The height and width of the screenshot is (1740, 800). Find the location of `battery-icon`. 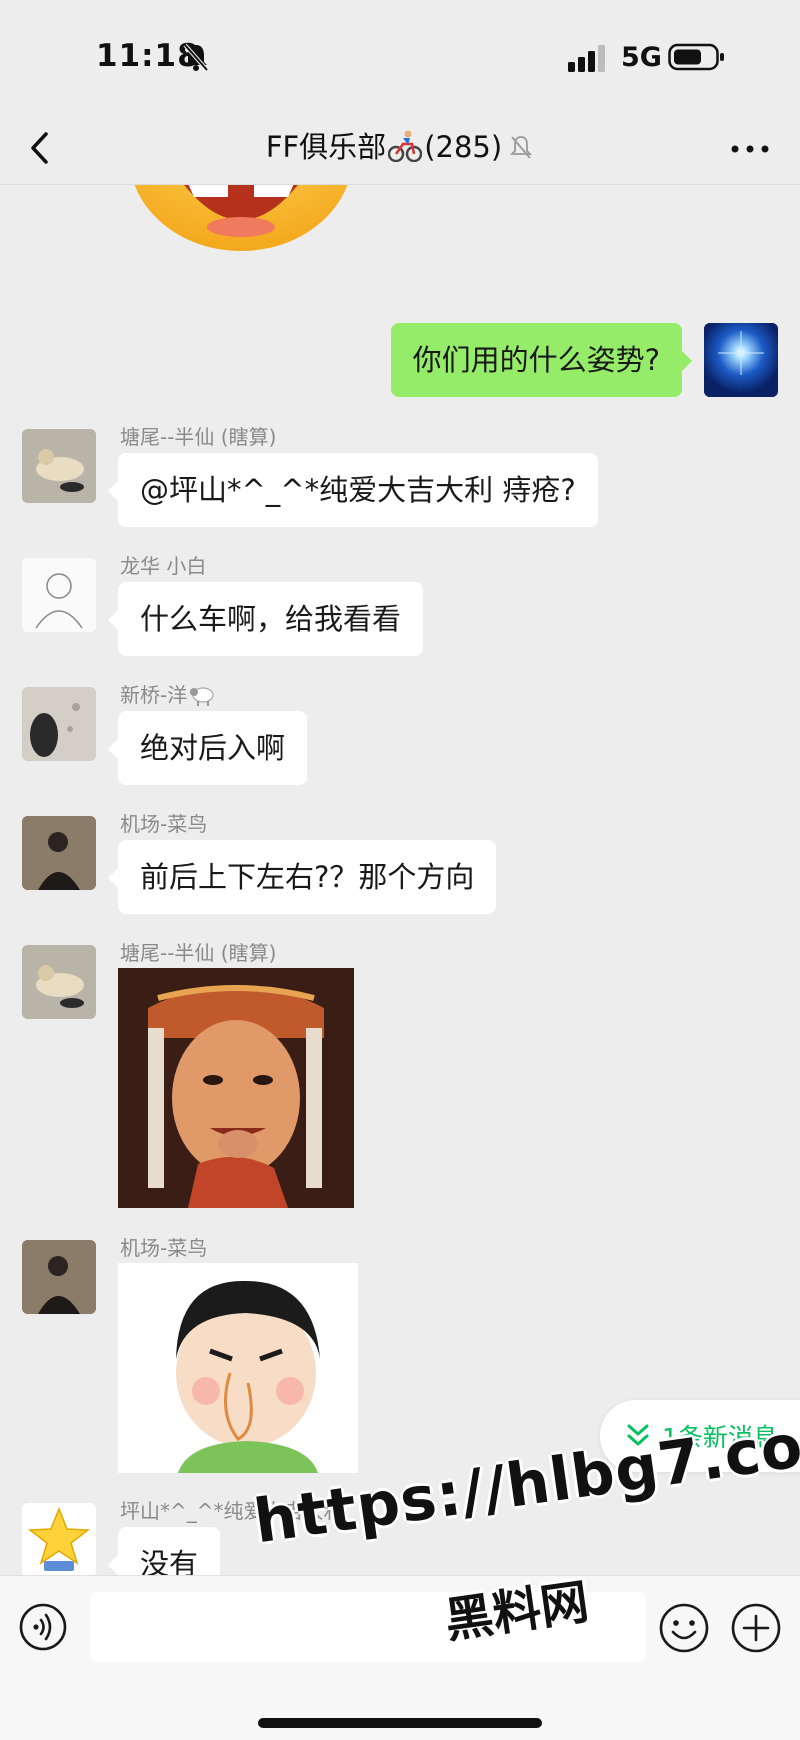

battery-icon is located at coordinates (696, 57).